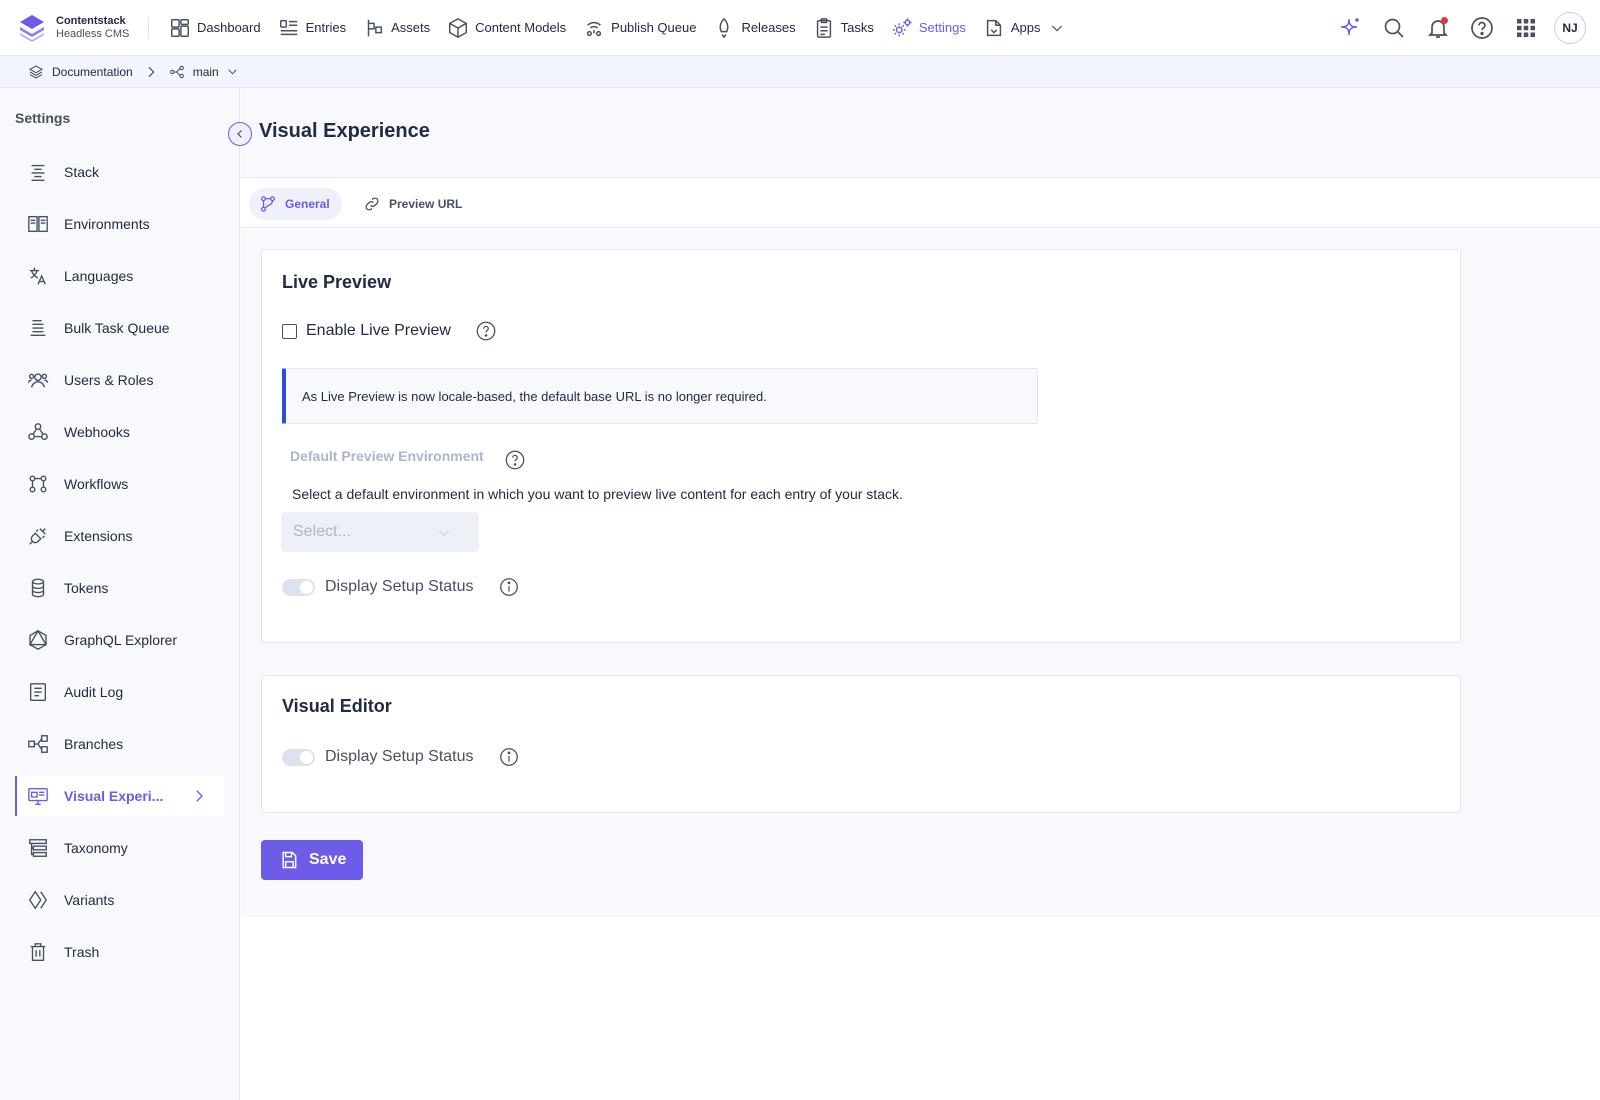 This screenshot has height=1100, width=1600. Describe the element at coordinates (94, 692) in the screenshot. I see `sidebar-item-label: Audit Log` at that location.